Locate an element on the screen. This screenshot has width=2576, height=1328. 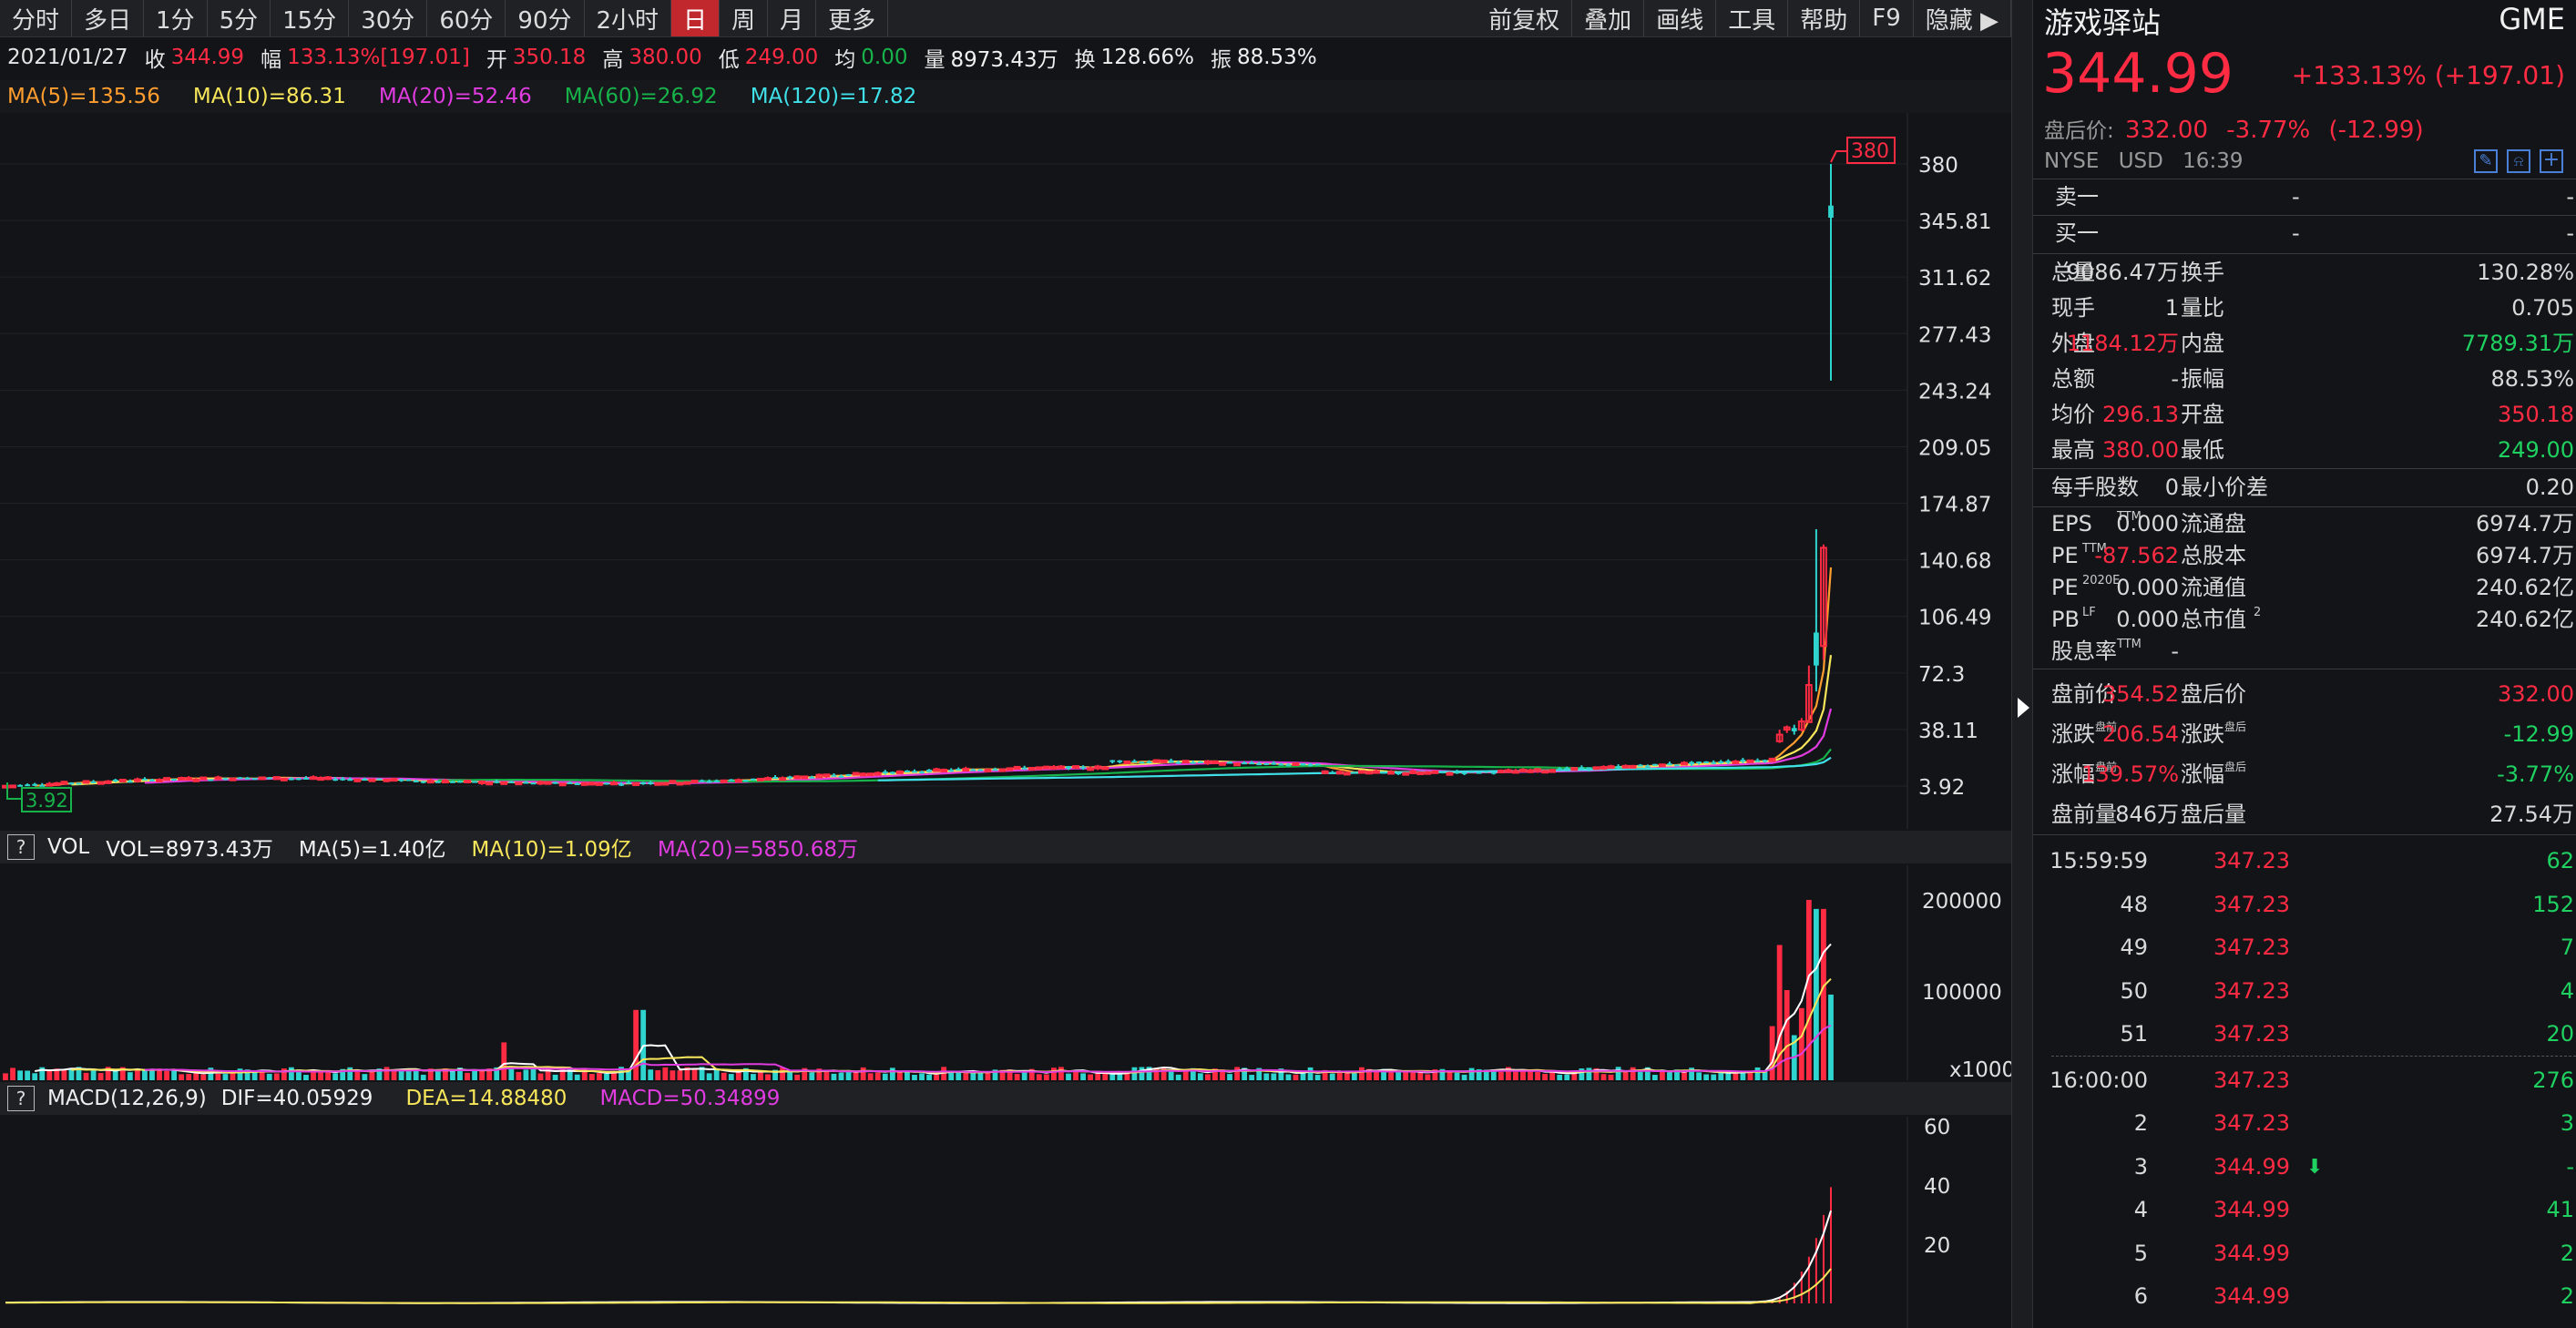
tick-volume: 20 is located at coordinates (2560, 1034).